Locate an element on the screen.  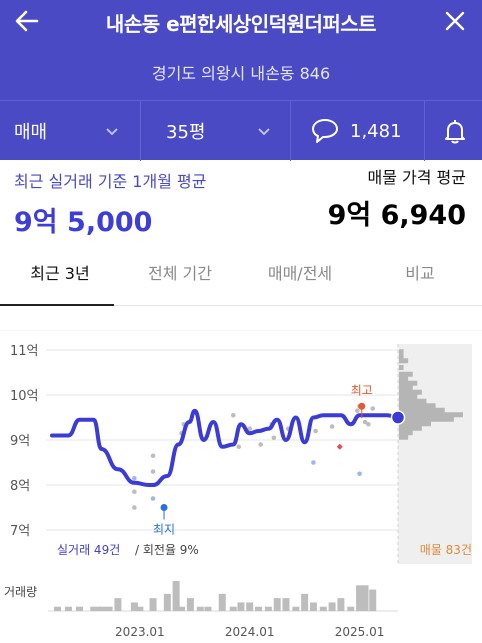
header-top-bar: 내손동 e편한세상인덕원더퍼스트 is located at coordinates (241, 22).